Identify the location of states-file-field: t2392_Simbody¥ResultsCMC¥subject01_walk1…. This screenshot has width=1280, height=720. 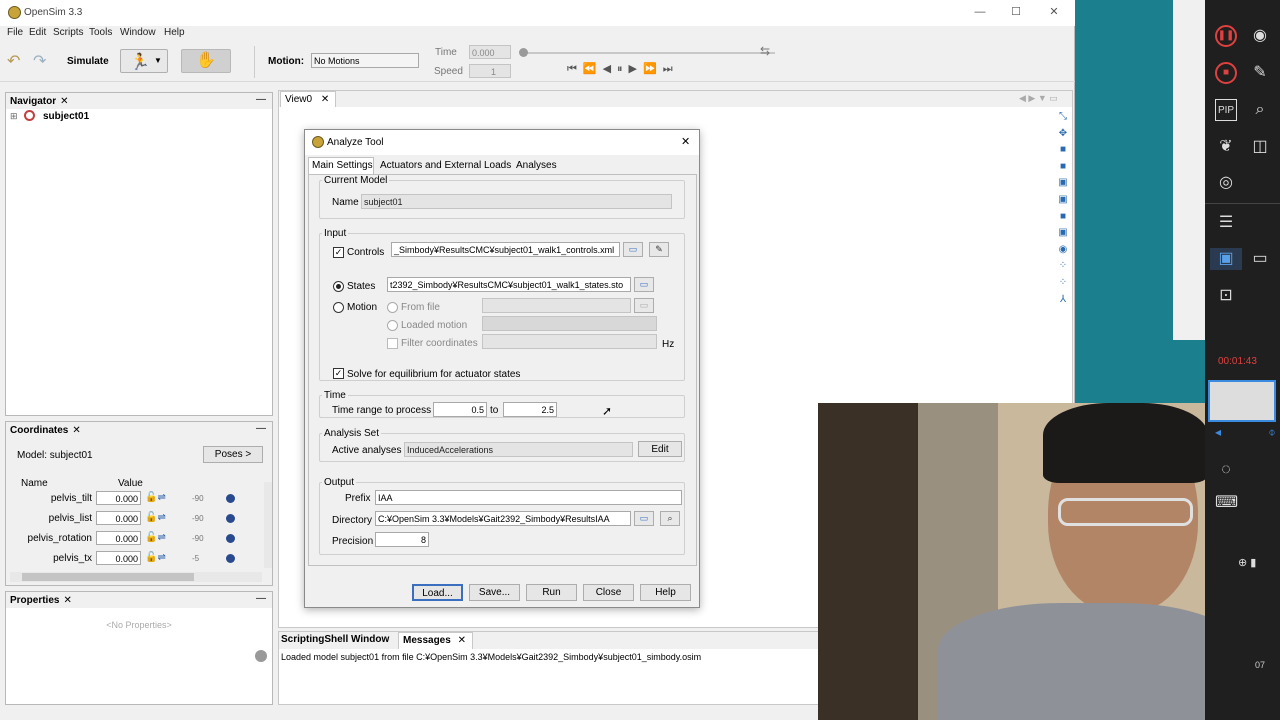
(509, 284).